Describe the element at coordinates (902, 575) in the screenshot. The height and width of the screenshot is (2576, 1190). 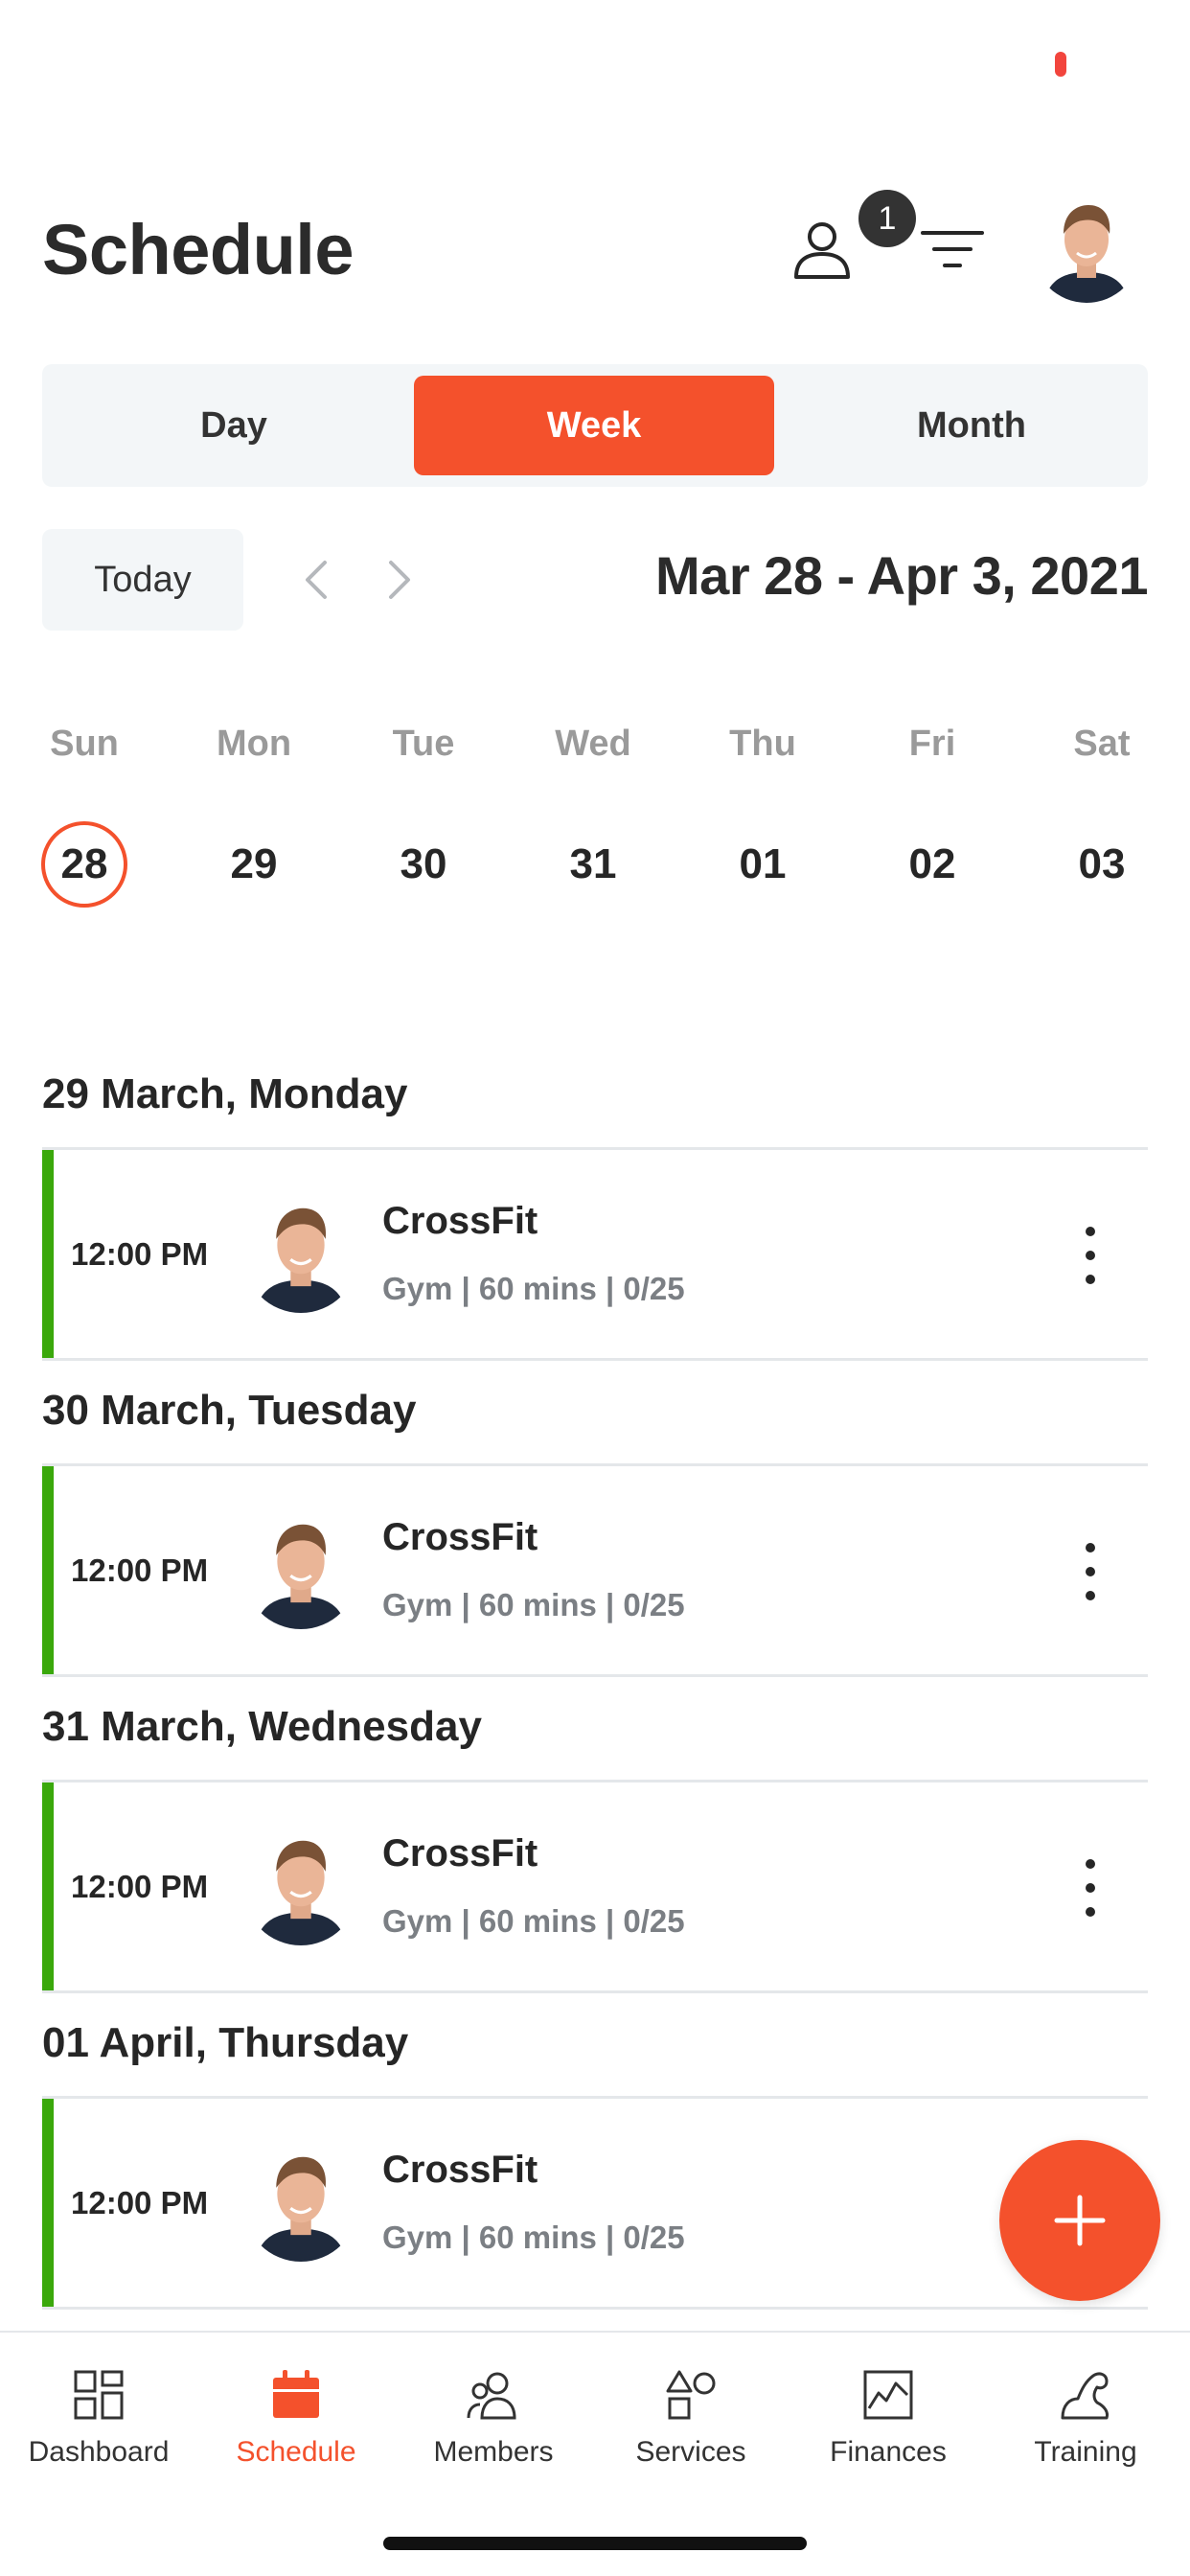
I see `date-range-label: Mar 28 - Apr 3, 2021` at that location.